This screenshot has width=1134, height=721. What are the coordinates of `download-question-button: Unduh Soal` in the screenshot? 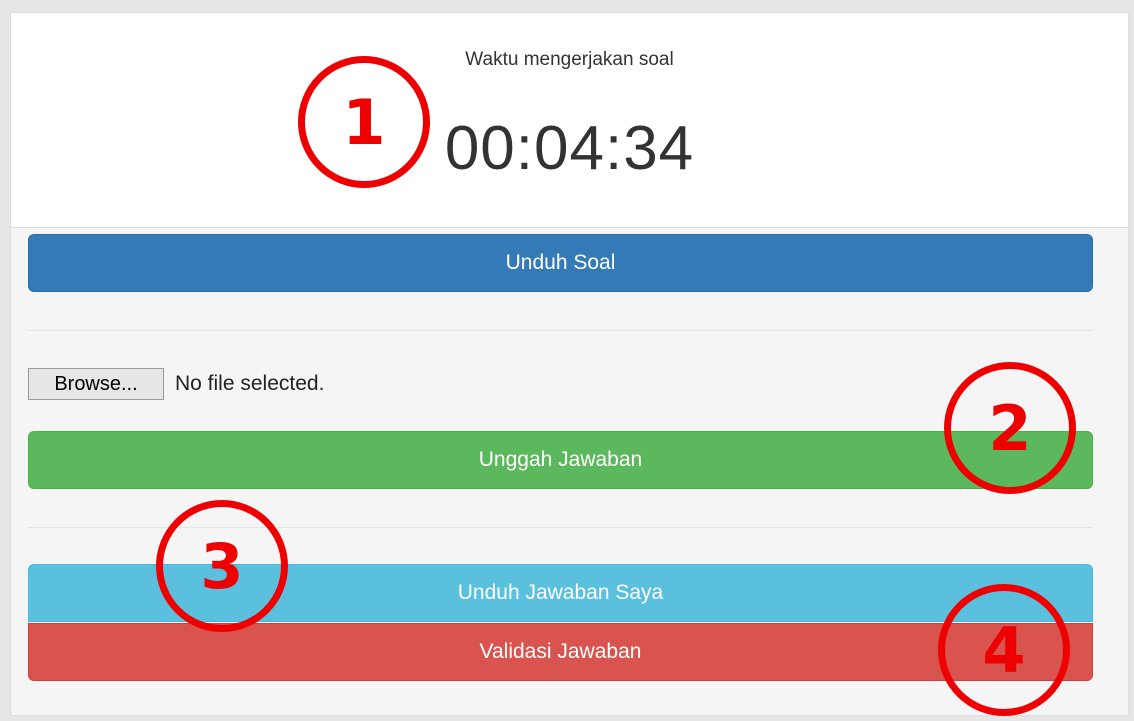 It's located at (560, 263).